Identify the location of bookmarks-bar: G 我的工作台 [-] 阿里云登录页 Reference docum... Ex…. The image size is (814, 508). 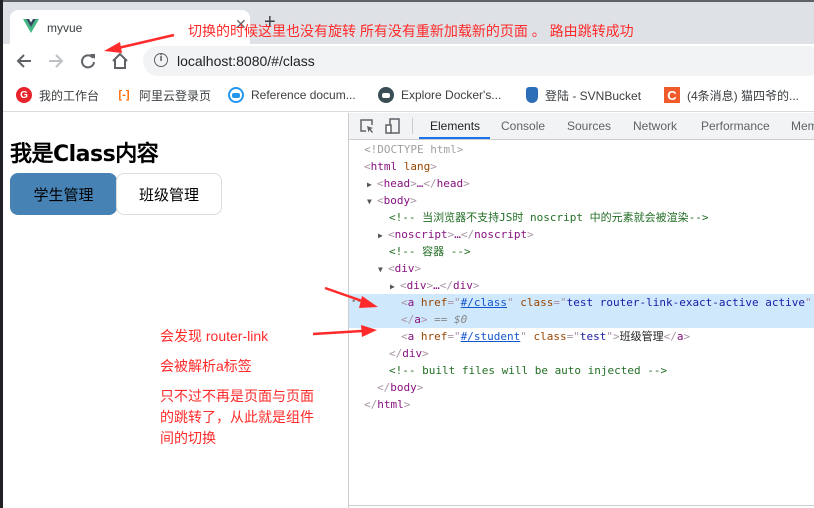
(407, 95).